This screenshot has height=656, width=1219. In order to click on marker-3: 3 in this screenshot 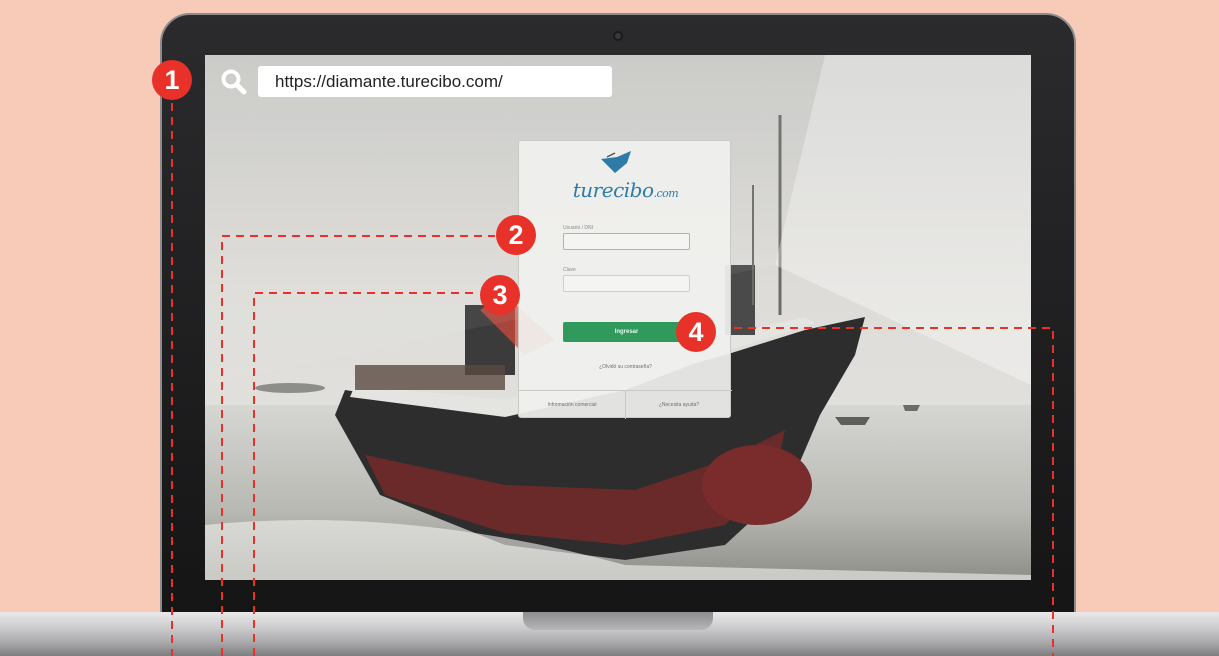, I will do `click(500, 295)`.